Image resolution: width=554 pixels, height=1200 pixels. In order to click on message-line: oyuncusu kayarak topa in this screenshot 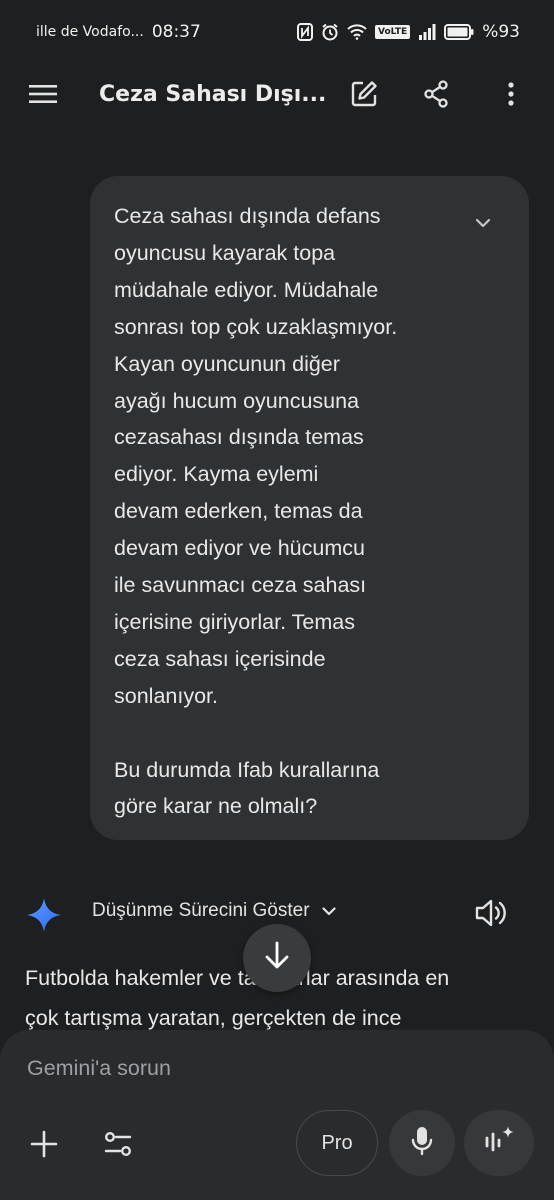, I will do `click(225, 252)`.